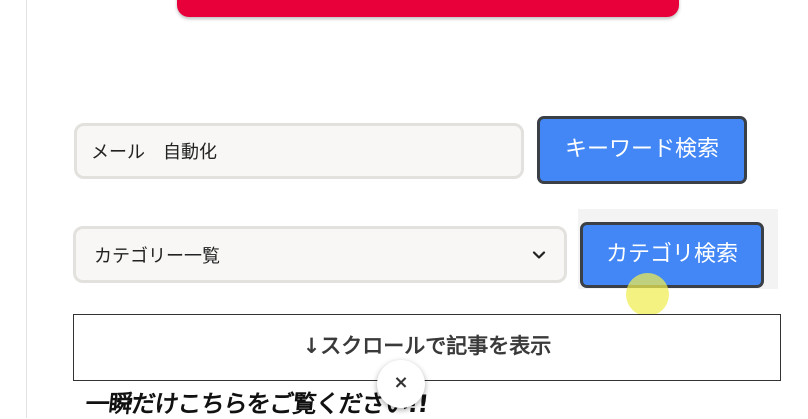 The height and width of the screenshot is (419, 808). I want to click on chevron-down-icon, so click(539, 254).